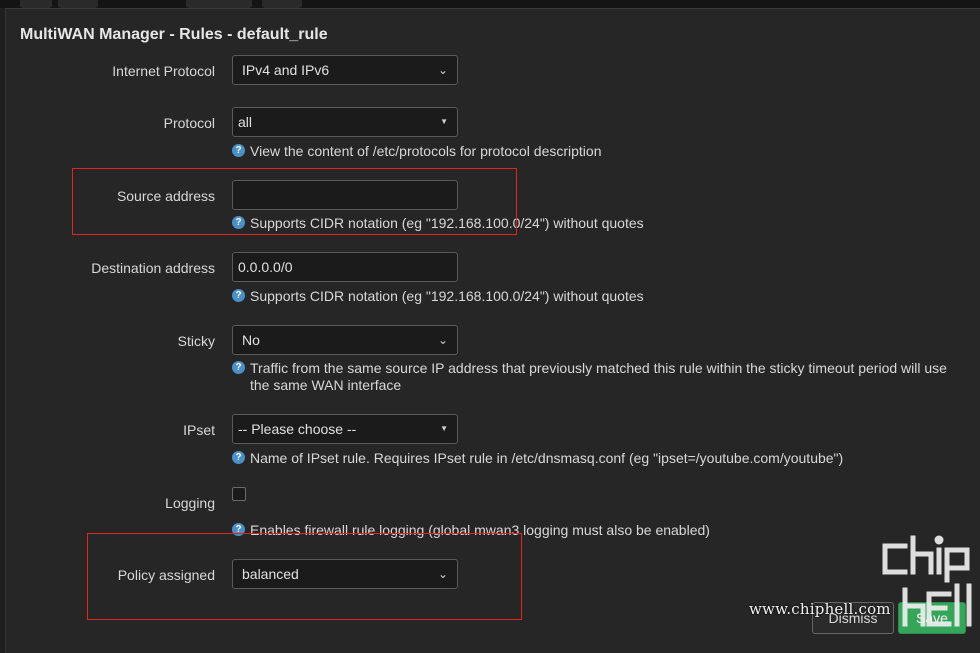  Describe the element at coordinates (190, 503) in the screenshot. I see `logging-label: Logging` at that location.